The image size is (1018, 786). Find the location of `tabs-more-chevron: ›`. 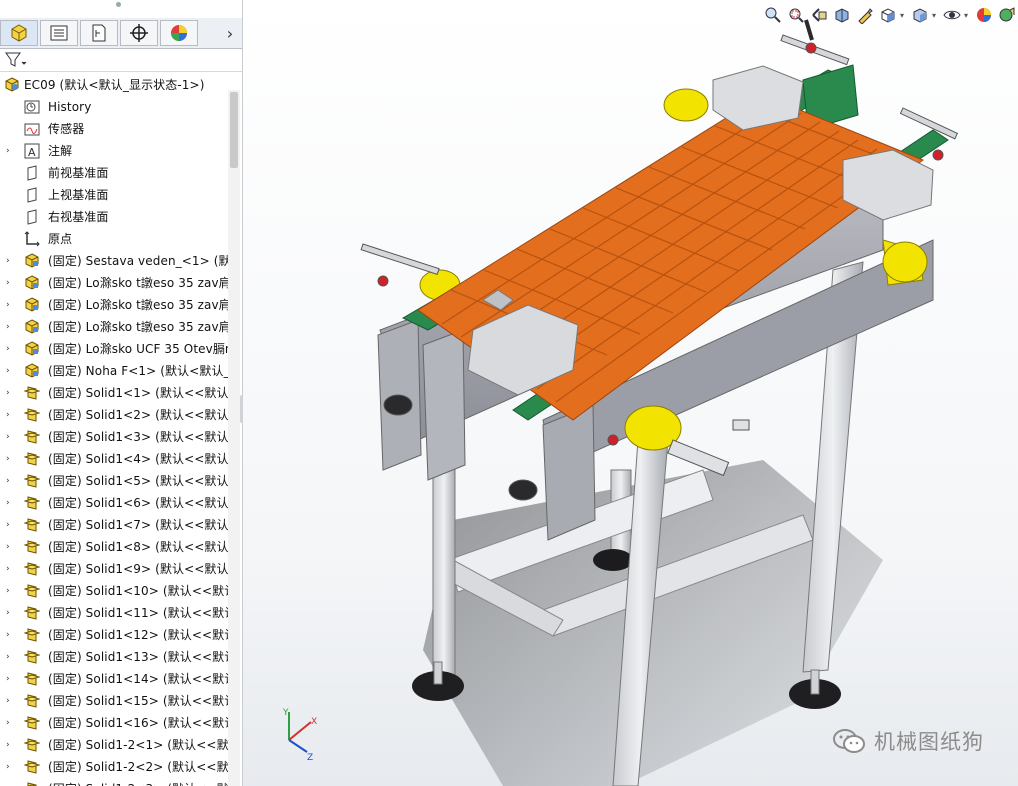

tabs-more-chevron: › is located at coordinates (230, 33).